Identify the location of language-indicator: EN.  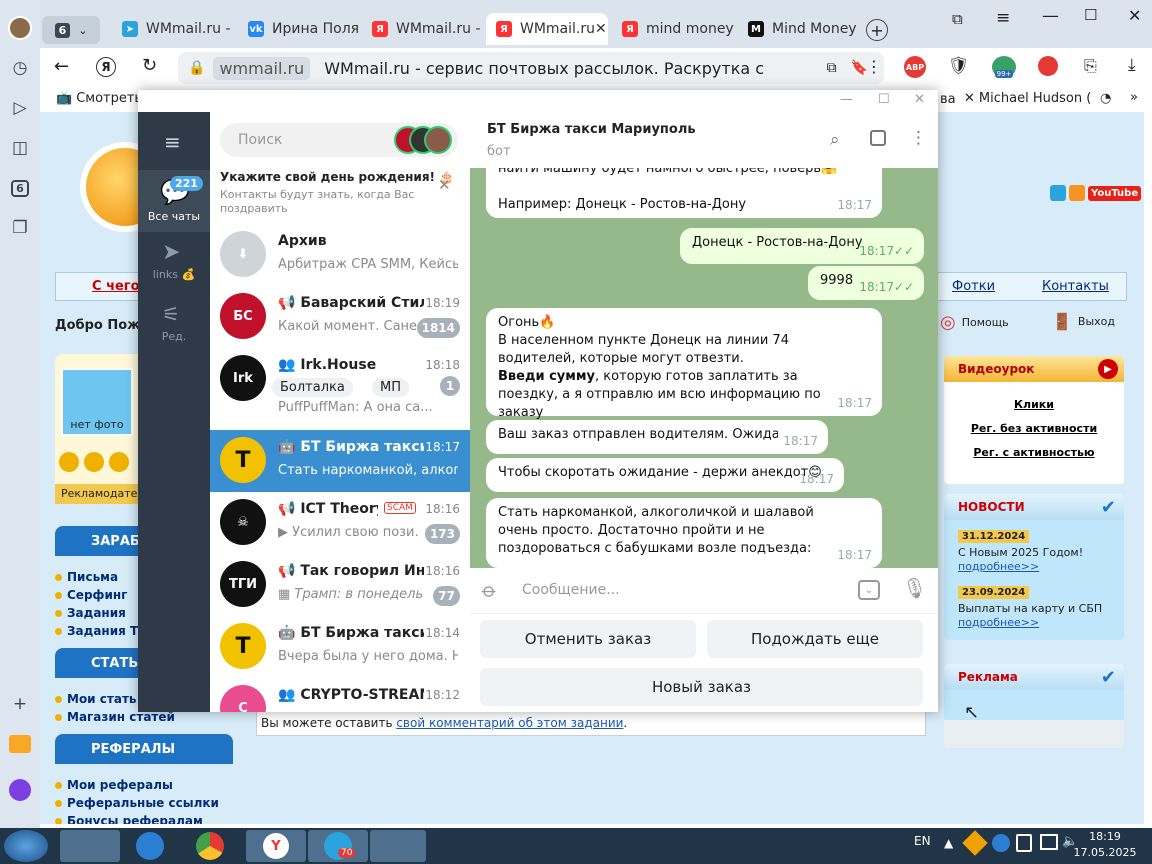
(922, 841).